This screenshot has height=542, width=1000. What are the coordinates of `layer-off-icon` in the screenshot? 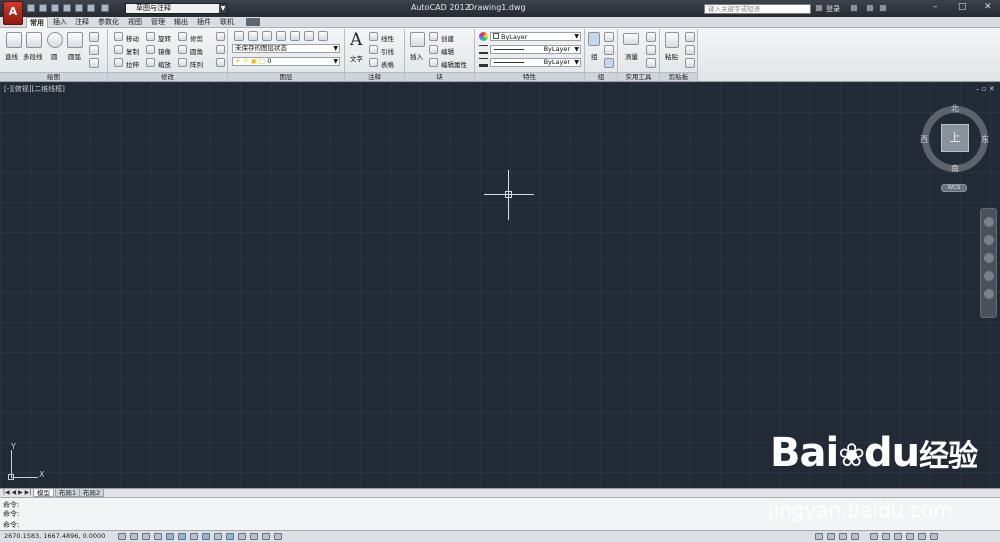 It's located at (253, 36).